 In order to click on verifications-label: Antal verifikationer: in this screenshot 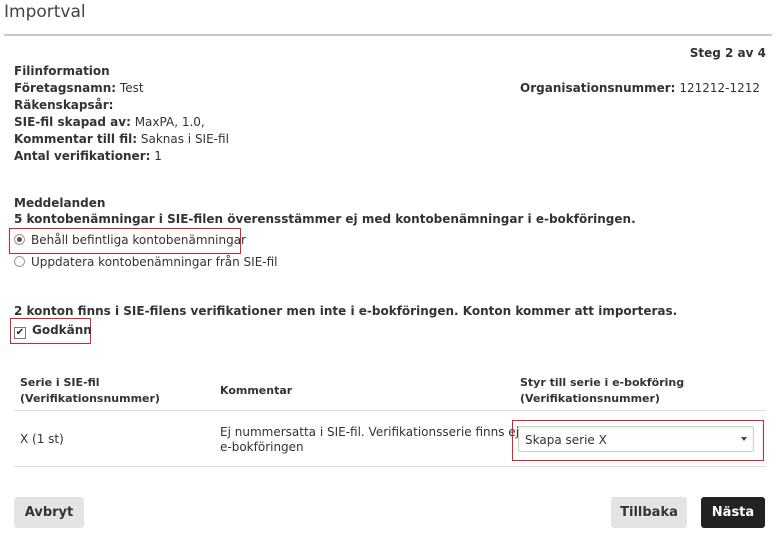, I will do `click(82, 156)`.